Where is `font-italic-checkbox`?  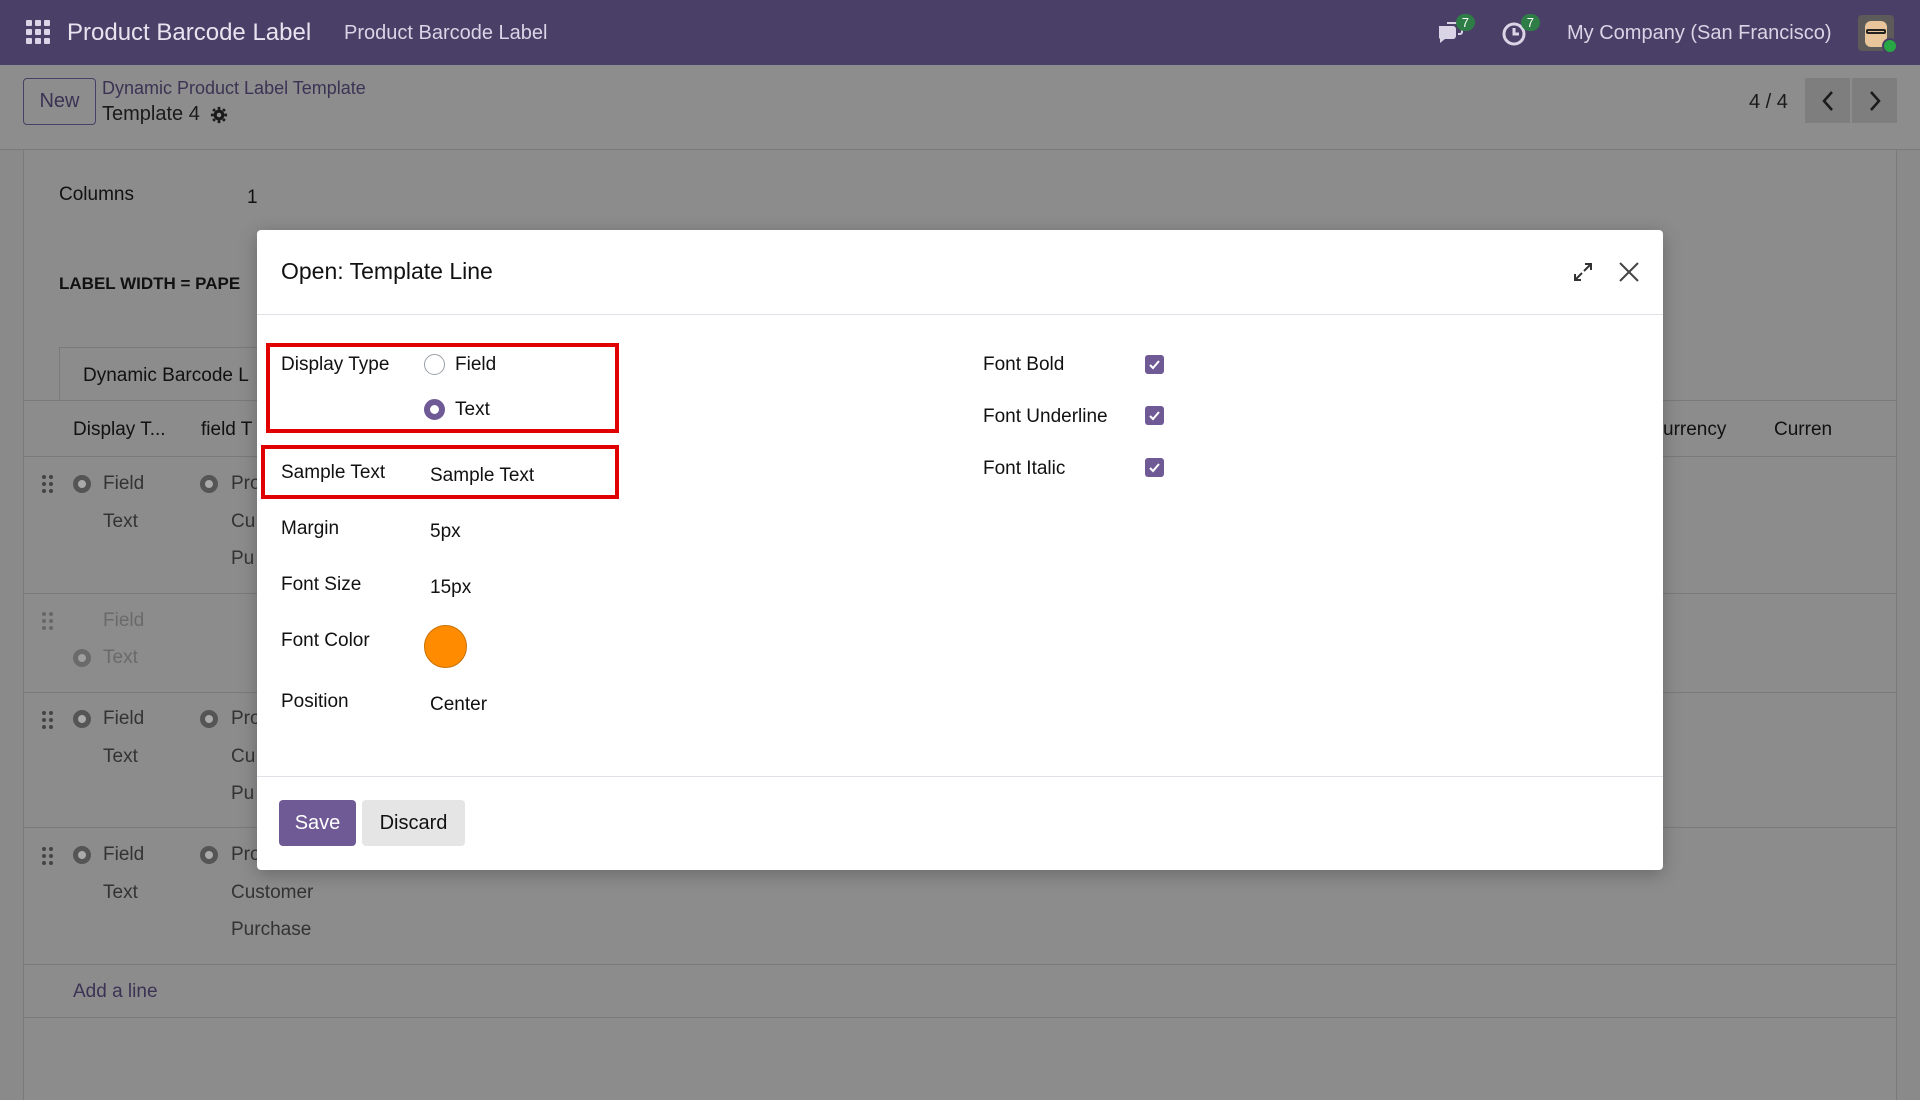 font-italic-checkbox is located at coordinates (1154, 467).